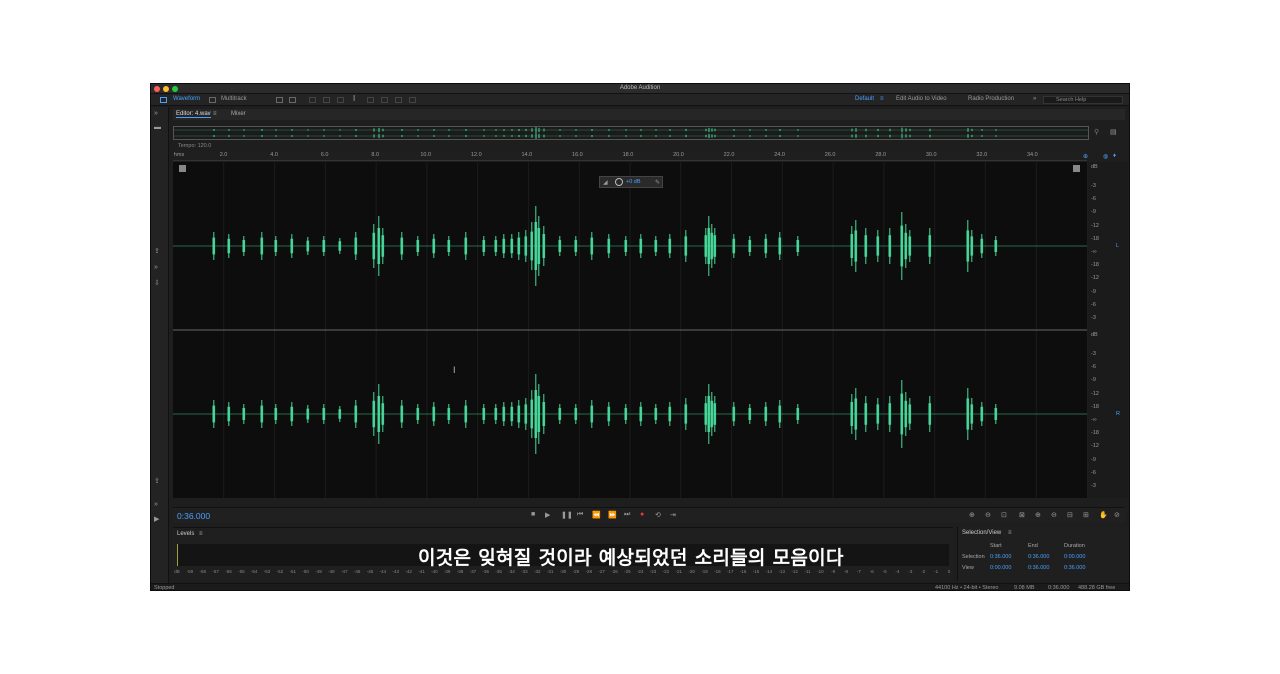  Describe the element at coordinates (1038, 515) in the screenshot. I see `zoom-in-time-icon: ⊕` at that location.